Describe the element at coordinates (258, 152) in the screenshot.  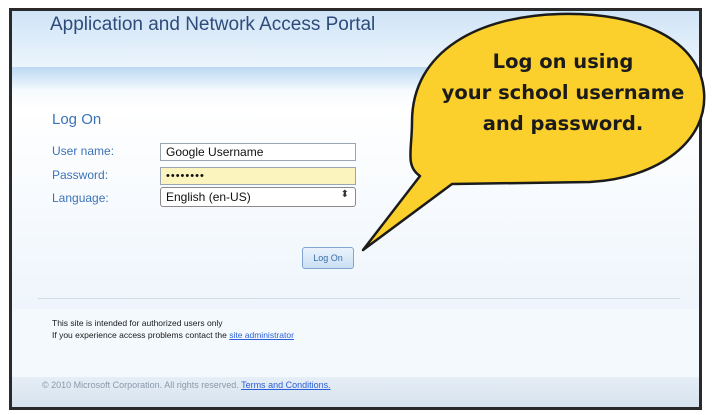
I see `username-input: Google Username` at that location.